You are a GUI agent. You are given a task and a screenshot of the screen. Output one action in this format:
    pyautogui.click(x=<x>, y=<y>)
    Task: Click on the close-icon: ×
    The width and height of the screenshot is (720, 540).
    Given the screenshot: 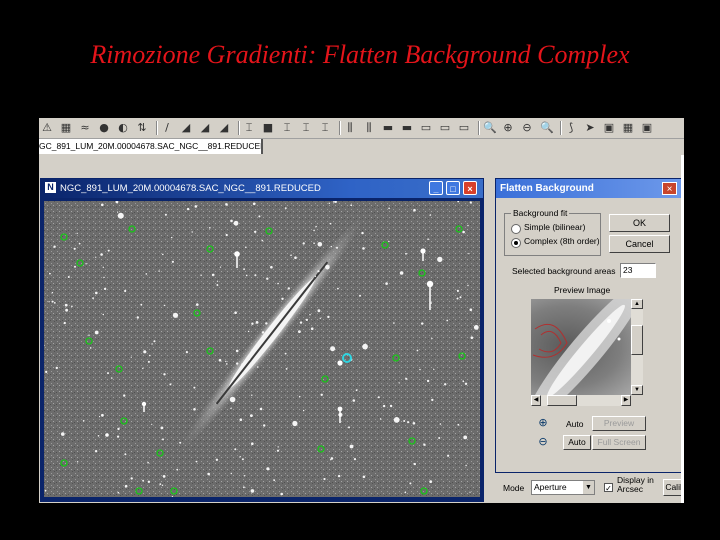 What is the action you would take?
    pyautogui.click(x=470, y=188)
    